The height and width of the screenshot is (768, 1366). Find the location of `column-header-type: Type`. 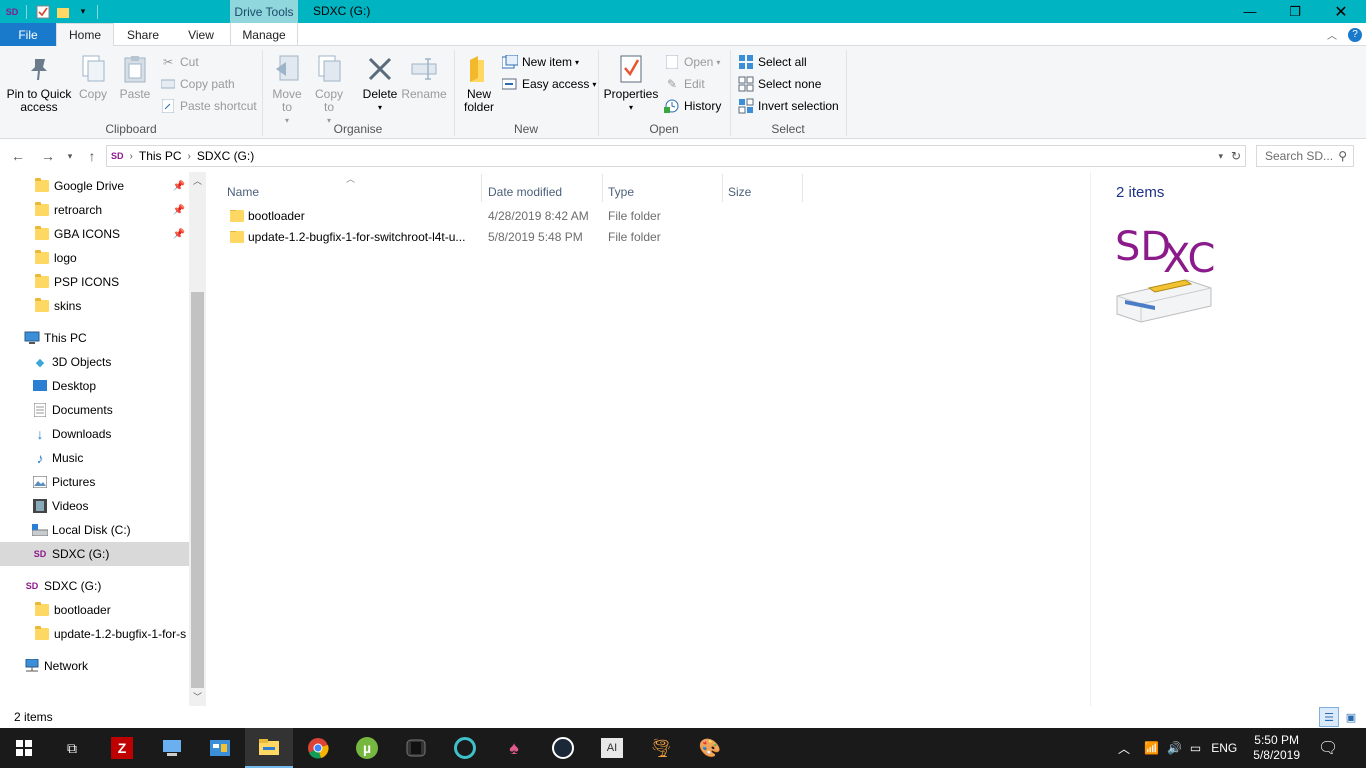

column-header-type: Type is located at coordinates (662, 192).